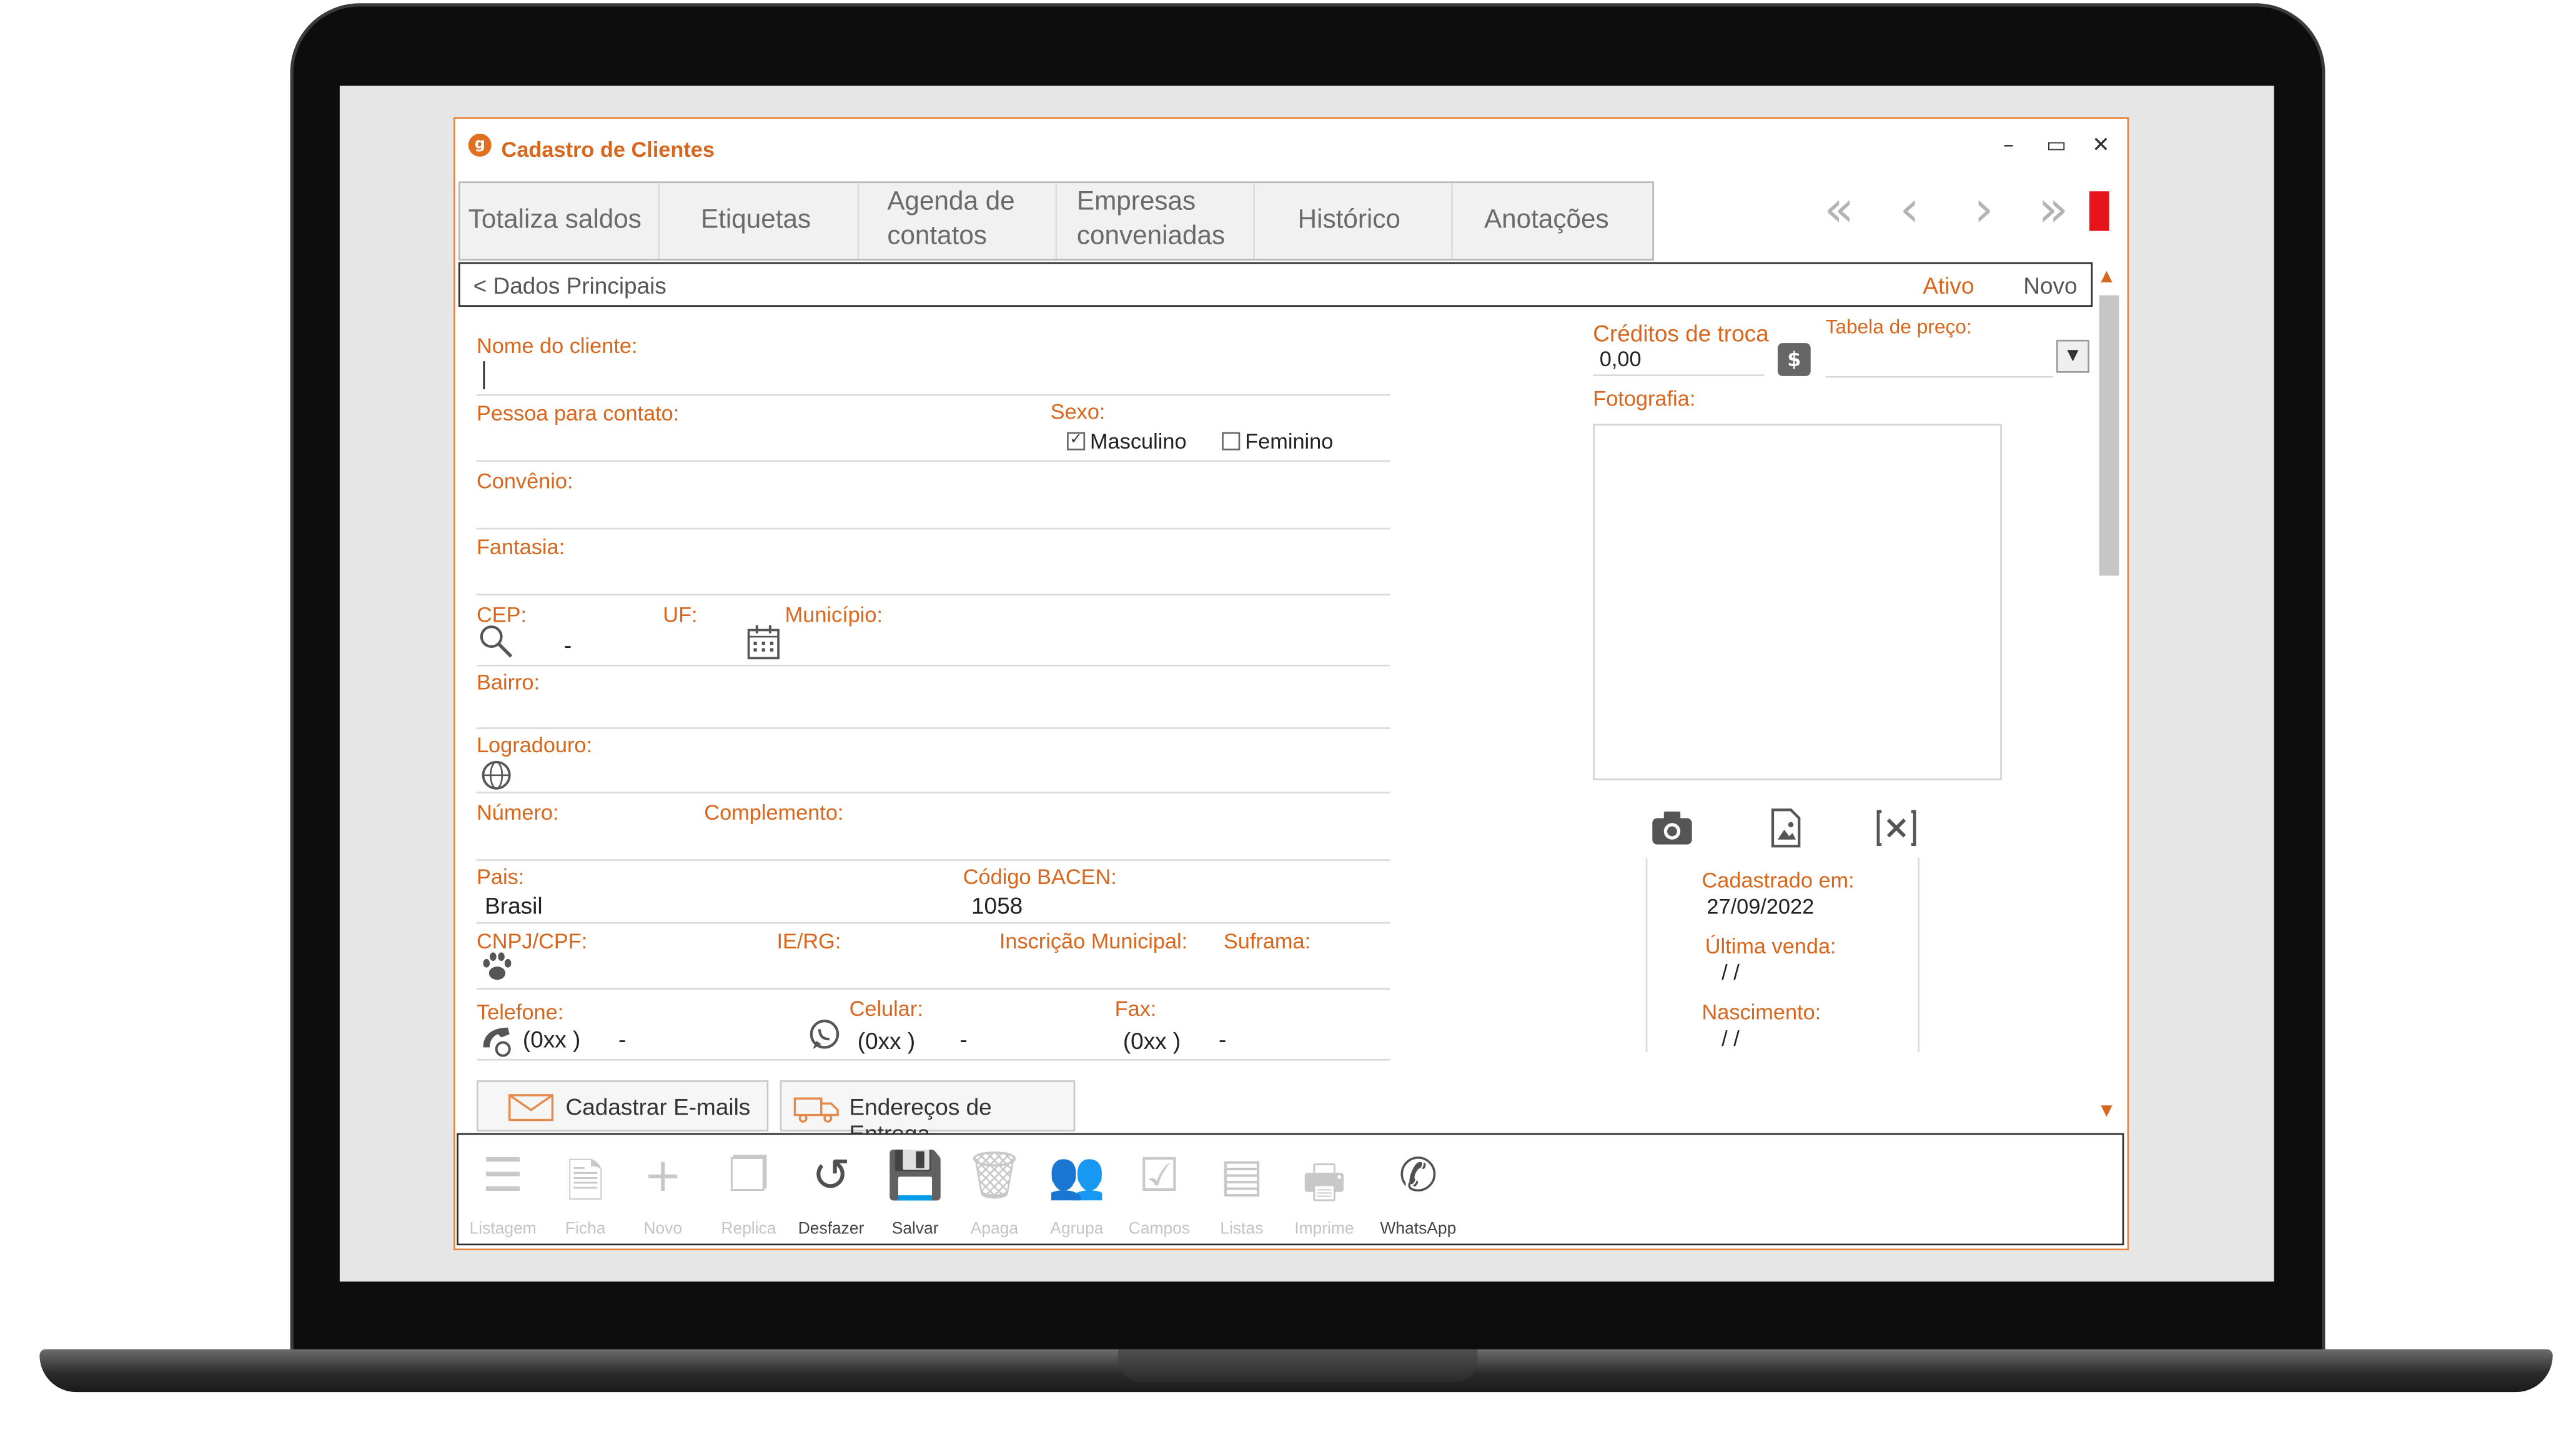 The height and width of the screenshot is (1432, 2576). What do you see at coordinates (1939, 377) in the screenshot?
I see `tabela-field` at bounding box center [1939, 377].